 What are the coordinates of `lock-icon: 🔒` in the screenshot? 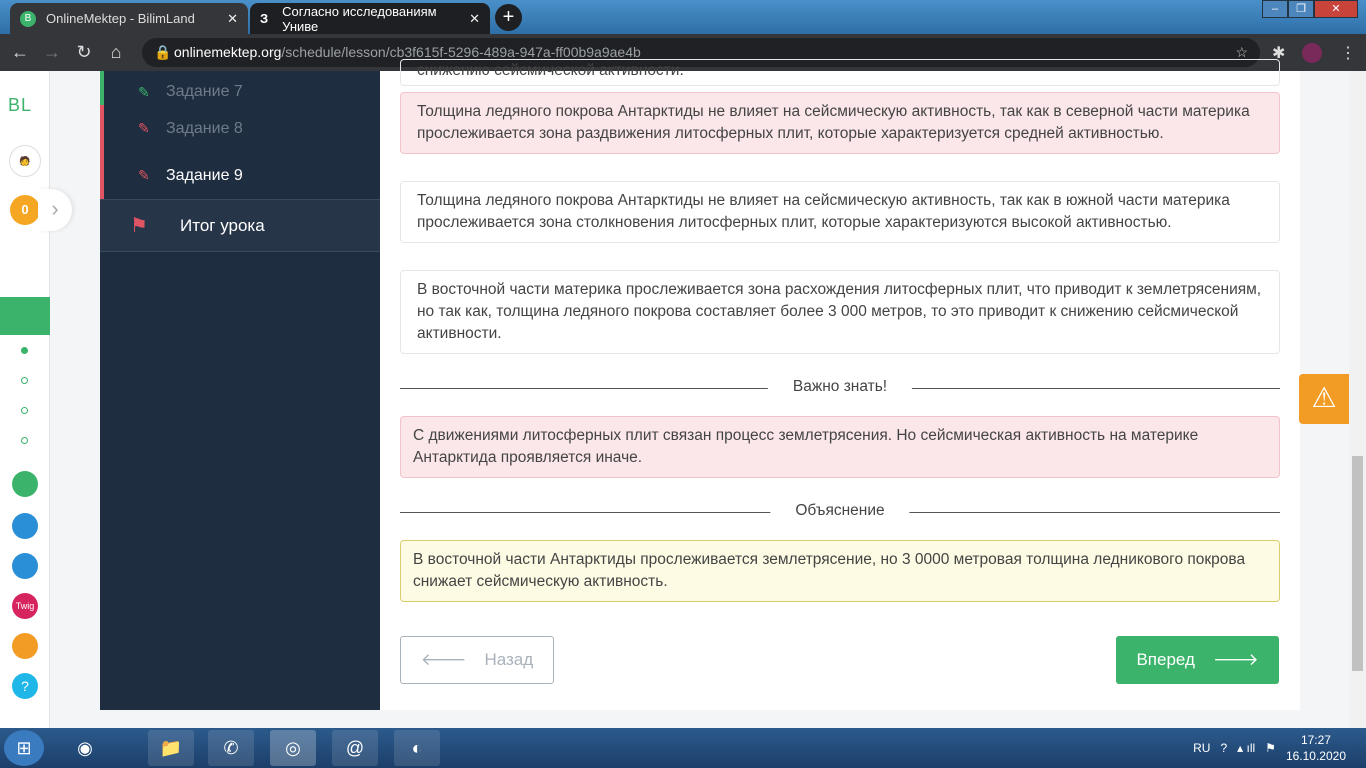 It's located at (163, 52).